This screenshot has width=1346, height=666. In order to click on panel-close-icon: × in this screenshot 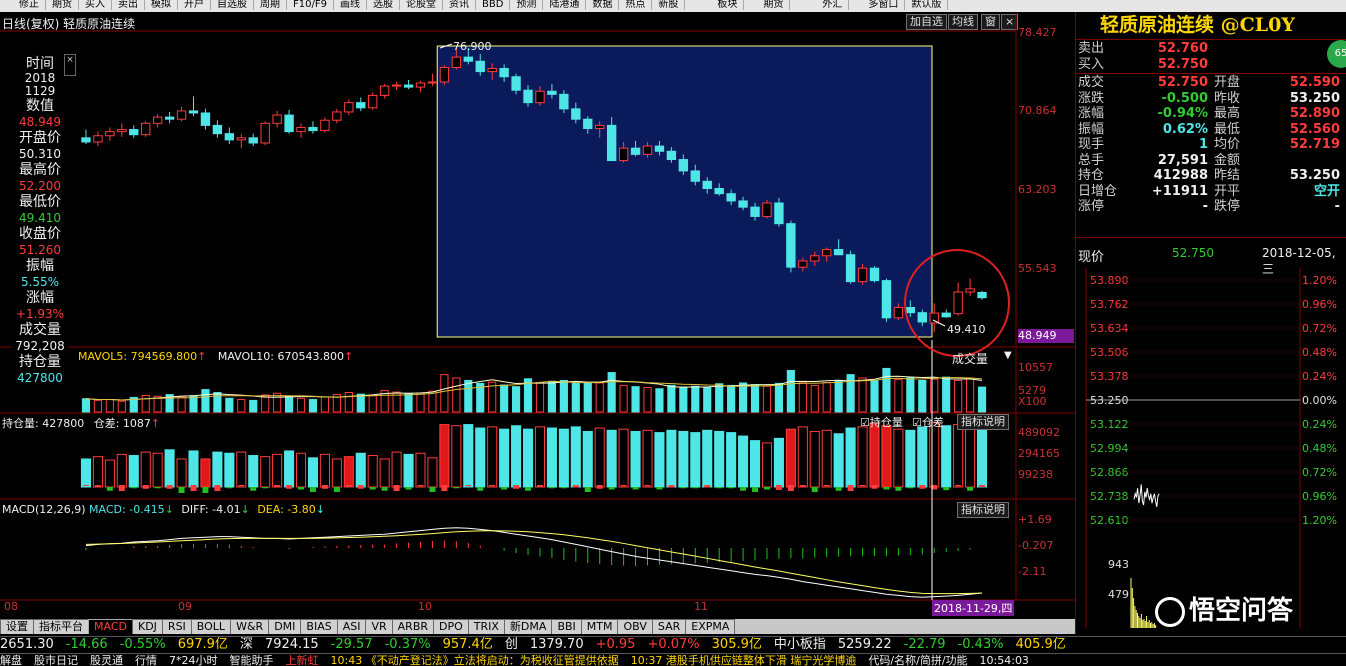, I will do `click(70, 65)`.